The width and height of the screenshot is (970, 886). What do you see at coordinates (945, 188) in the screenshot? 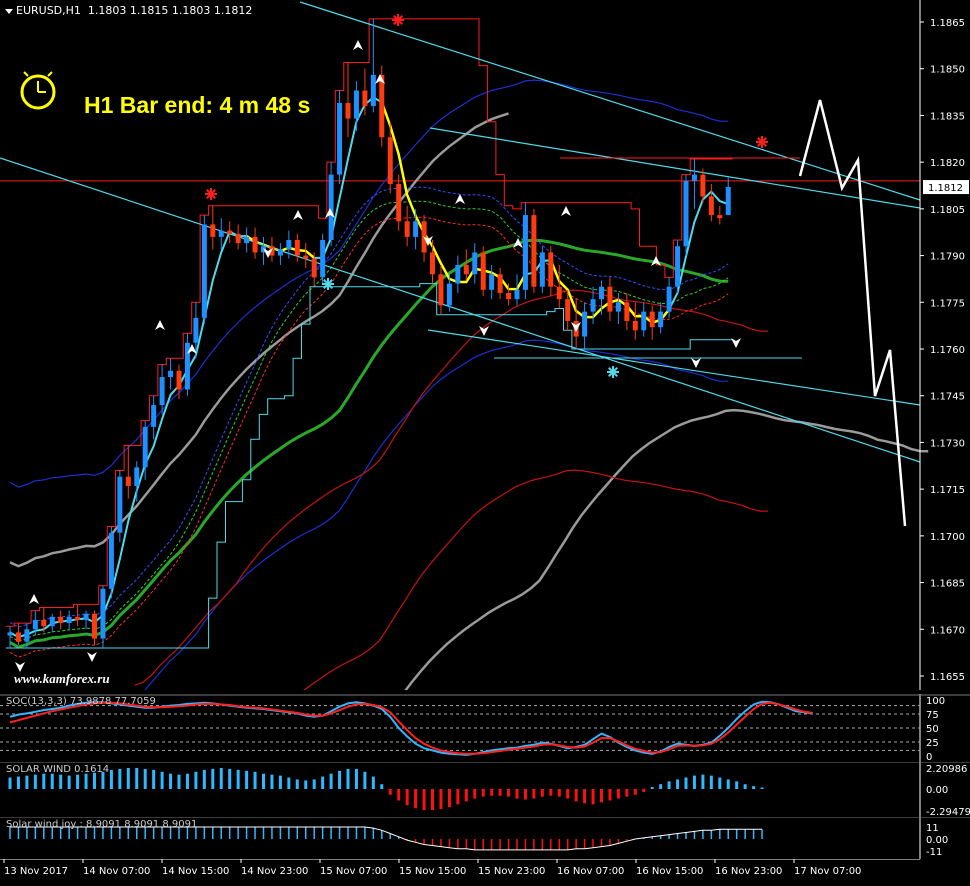
I see `current-price-label: 1.1812` at bounding box center [945, 188].